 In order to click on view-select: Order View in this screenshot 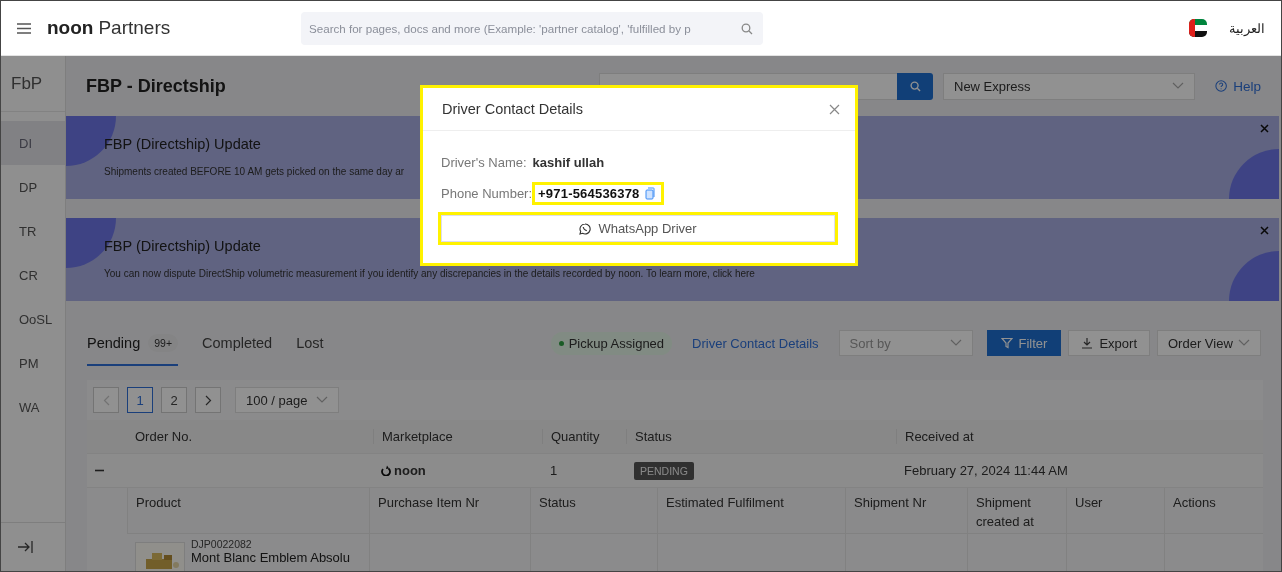, I will do `click(1209, 343)`.